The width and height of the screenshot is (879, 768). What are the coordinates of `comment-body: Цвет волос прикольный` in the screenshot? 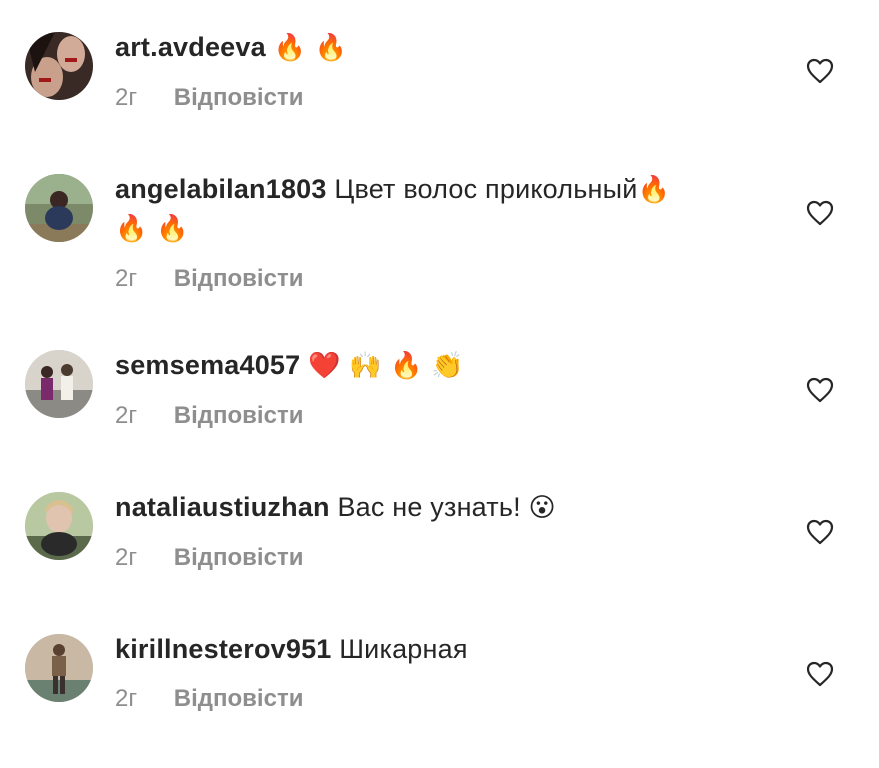 It's located at (486, 189).